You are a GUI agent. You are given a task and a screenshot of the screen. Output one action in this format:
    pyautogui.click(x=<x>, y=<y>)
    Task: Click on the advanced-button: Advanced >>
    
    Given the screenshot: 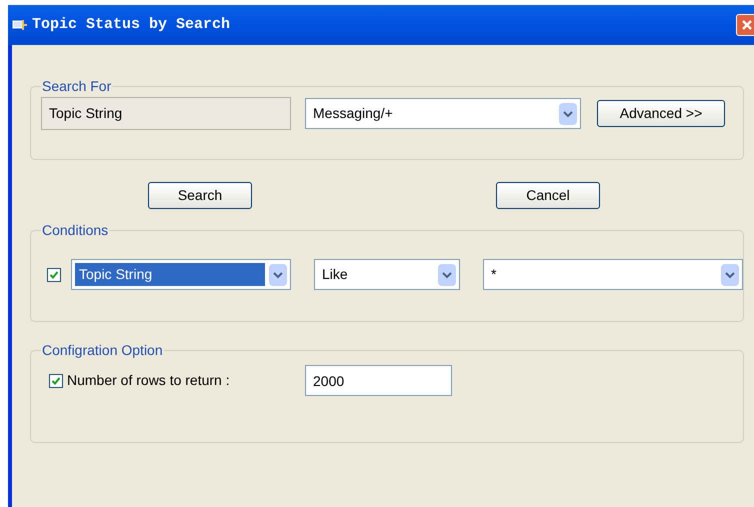 What is the action you would take?
    pyautogui.click(x=661, y=113)
    